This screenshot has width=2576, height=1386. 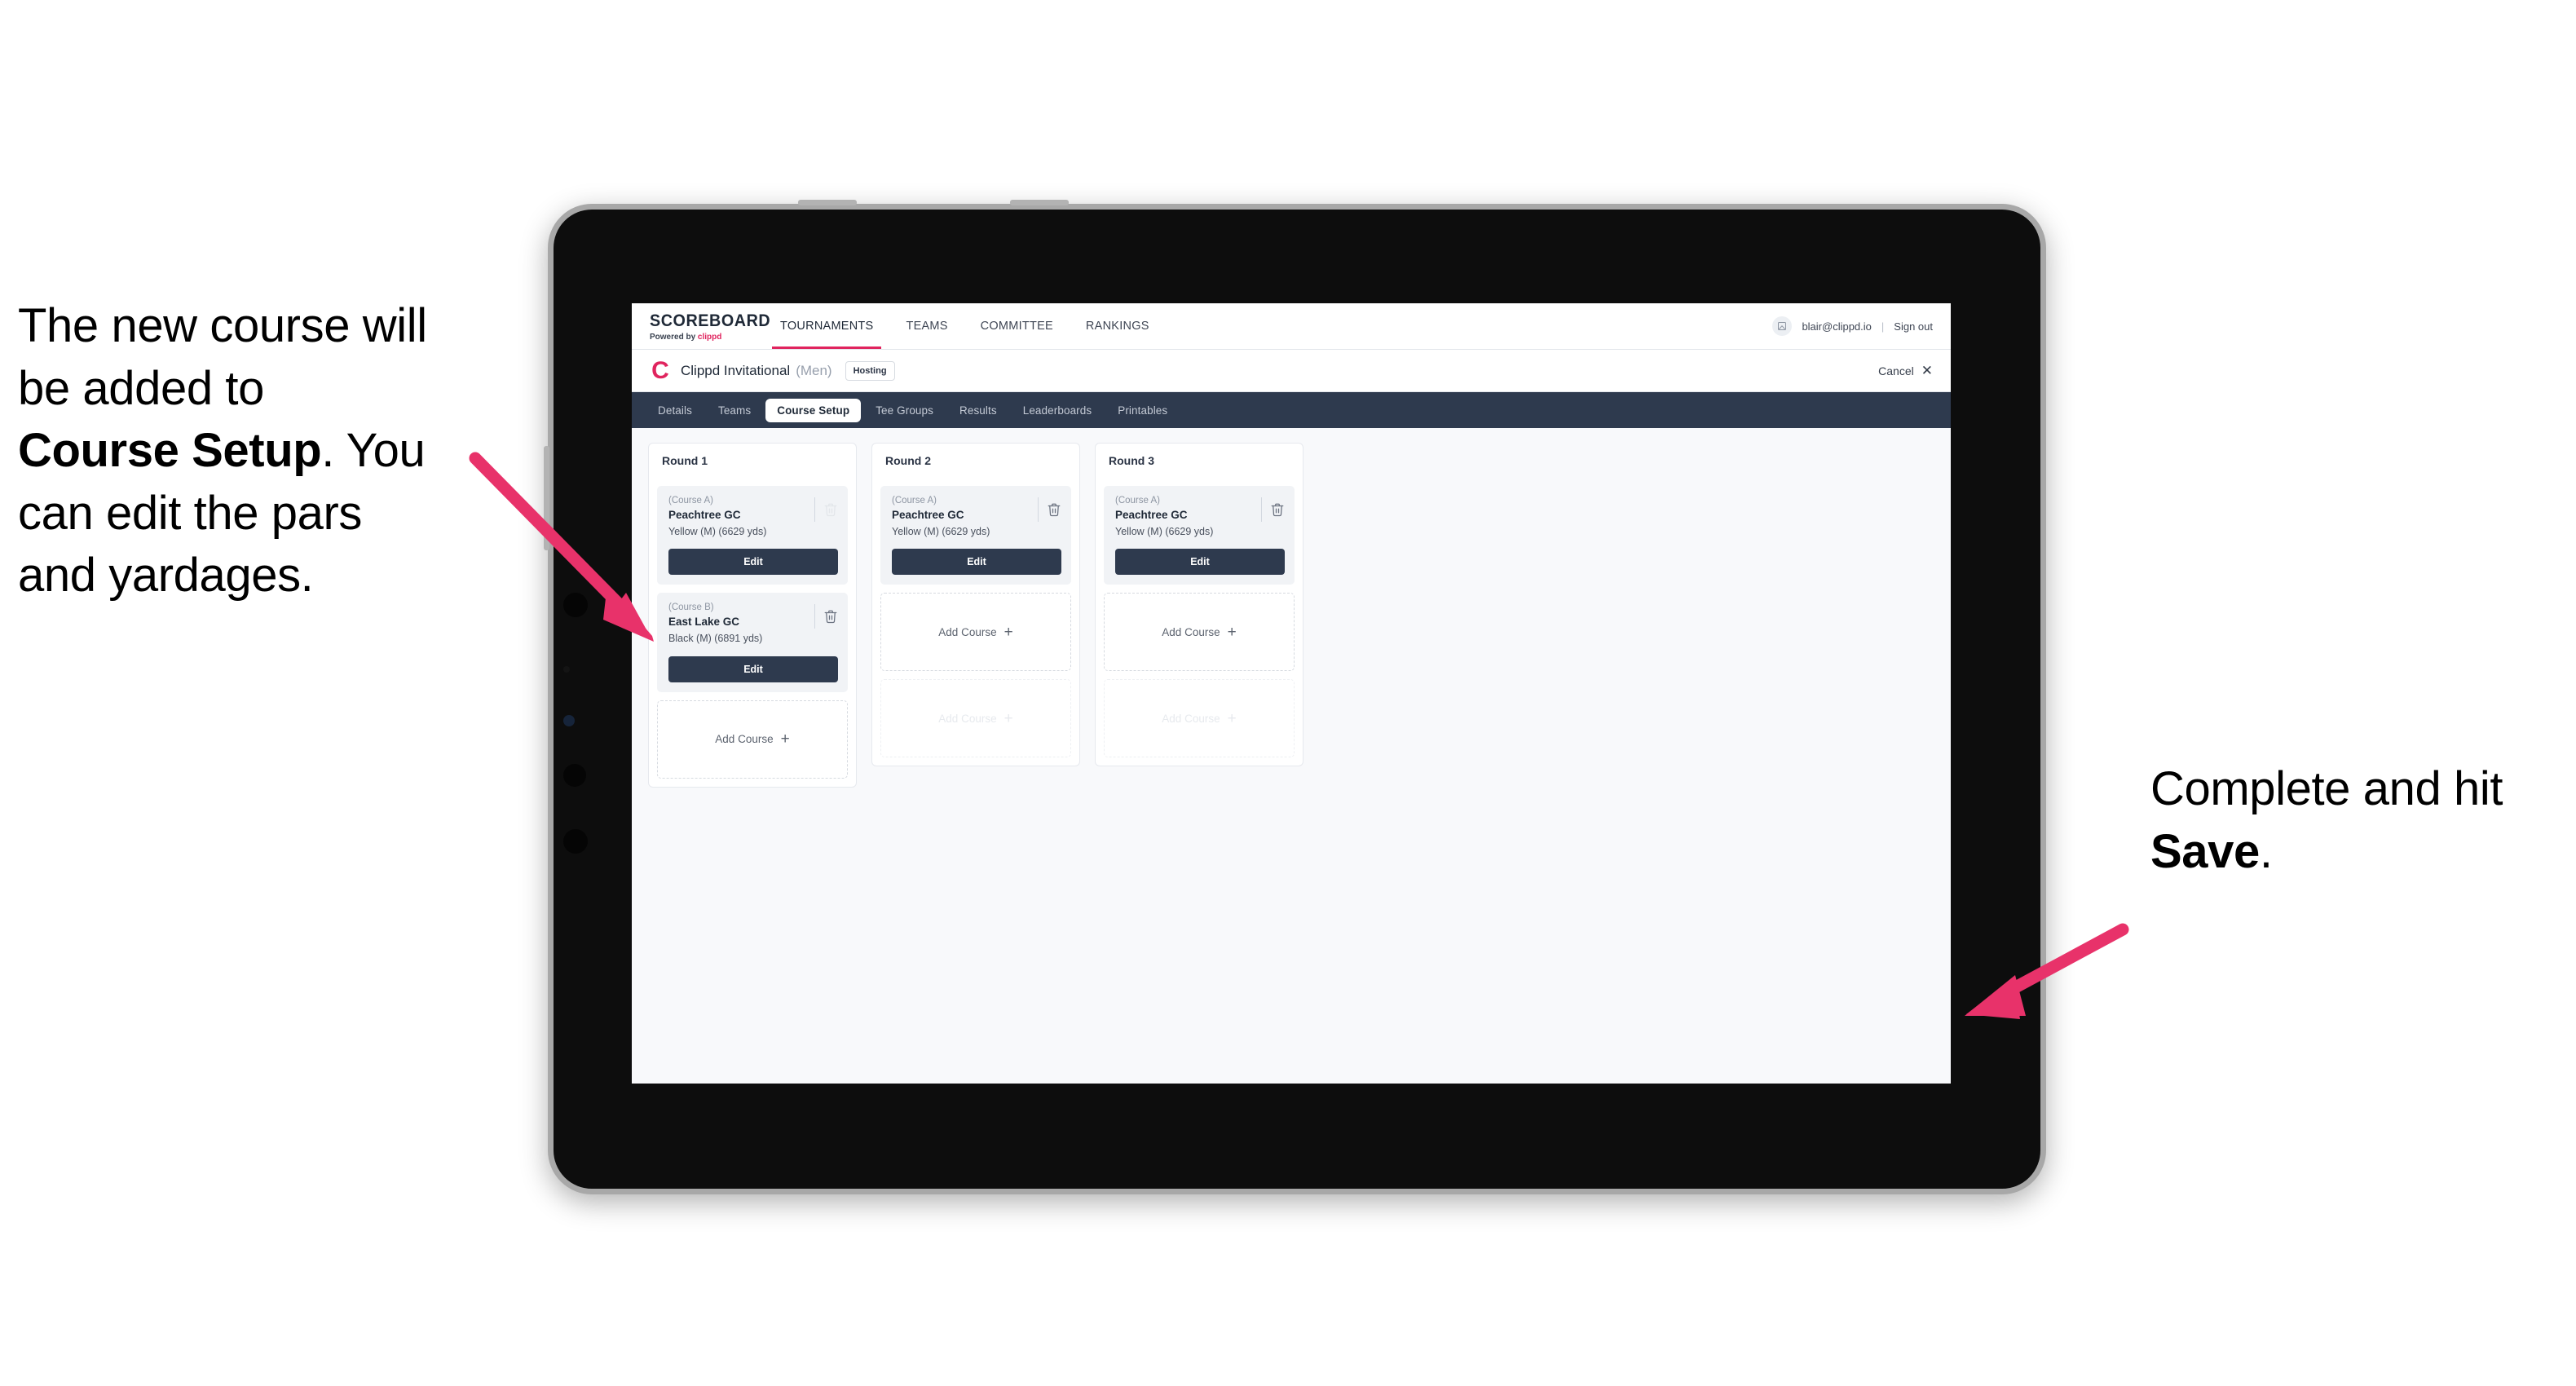 What do you see at coordinates (660, 370) in the screenshot?
I see `clippd-c-logo-icon: C` at bounding box center [660, 370].